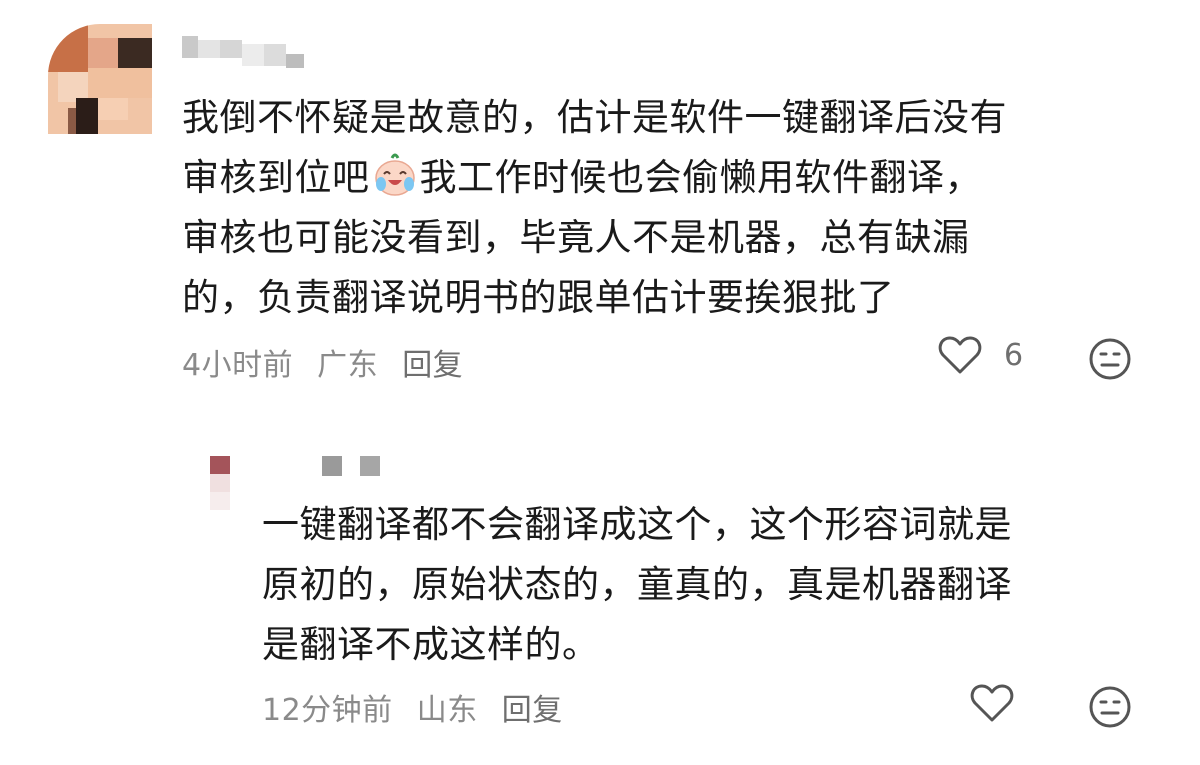  Describe the element at coordinates (394, 174) in the screenshot. I see `crying-laughing-emoji-icon` at that location.